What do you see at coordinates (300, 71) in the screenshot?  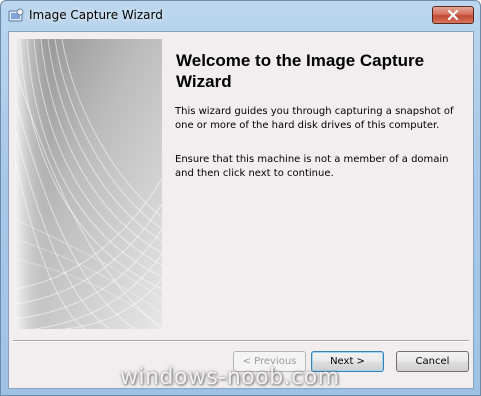 I see `wizard-heading: Welcome to the Image Capture Wizard` at bounding box center [300, 71].